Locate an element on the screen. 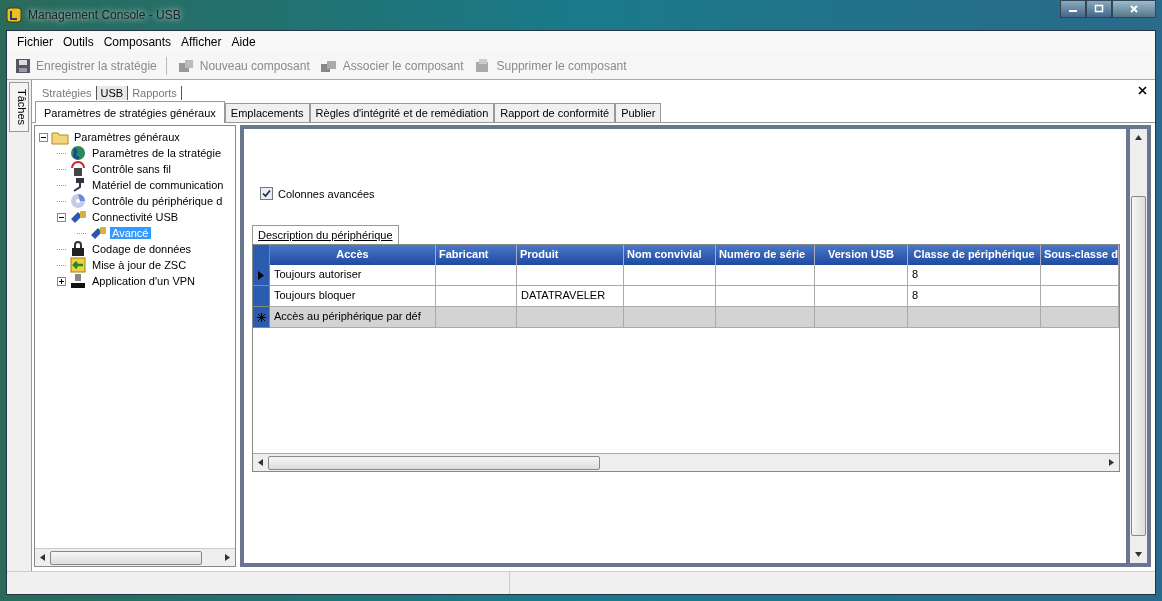 The width and height of the screenshot is (1162, 601). tab: Publier is located at coordinates (638, 112).